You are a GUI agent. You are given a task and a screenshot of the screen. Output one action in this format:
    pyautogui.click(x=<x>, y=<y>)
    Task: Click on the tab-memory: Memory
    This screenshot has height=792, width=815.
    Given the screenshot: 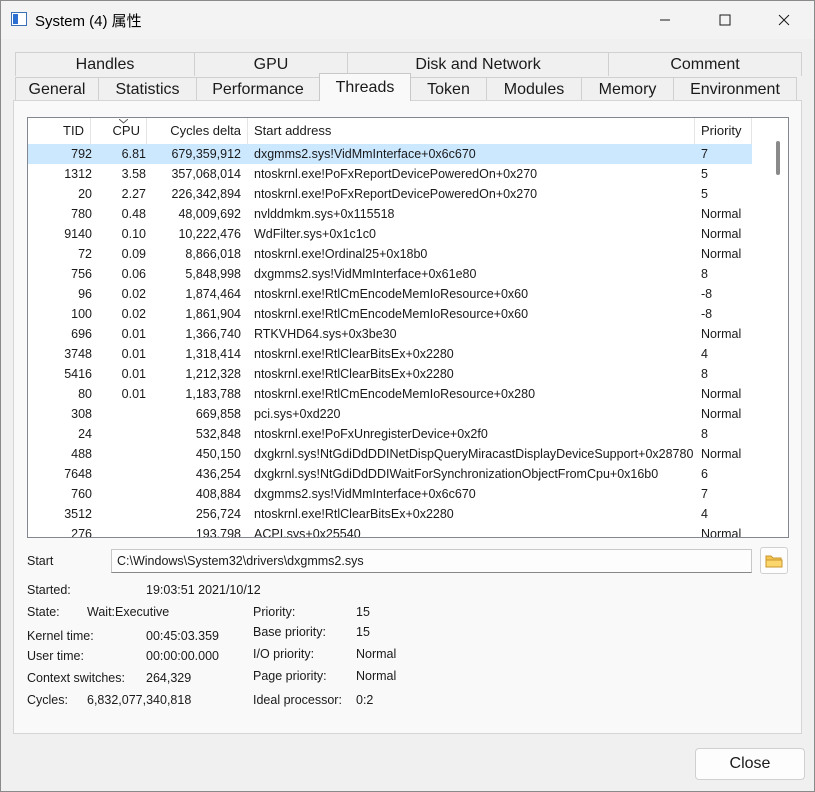 What is the action you would take?
    pyautogui.click(x=627, y=89)
    